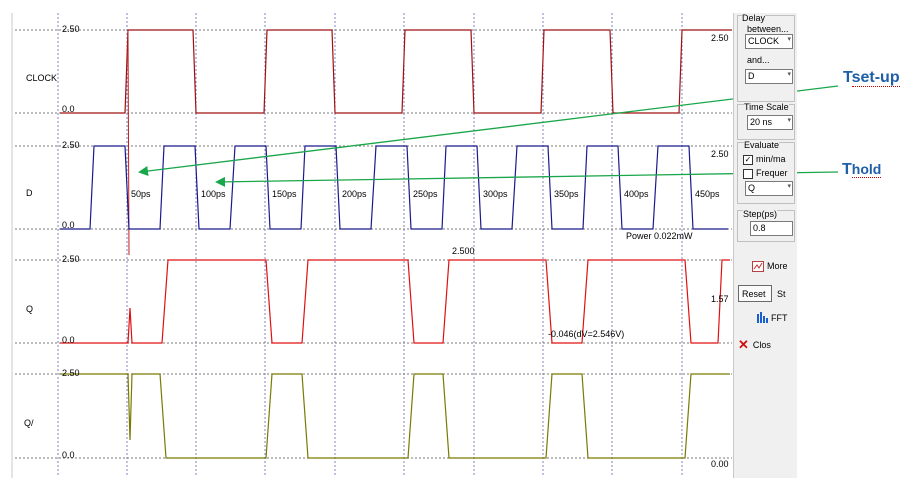 This screenshot has height=478, width=917. Describe the element at coordinates (71, 259) in the screenshot. I see `q-high-label: 2.50` at that location.